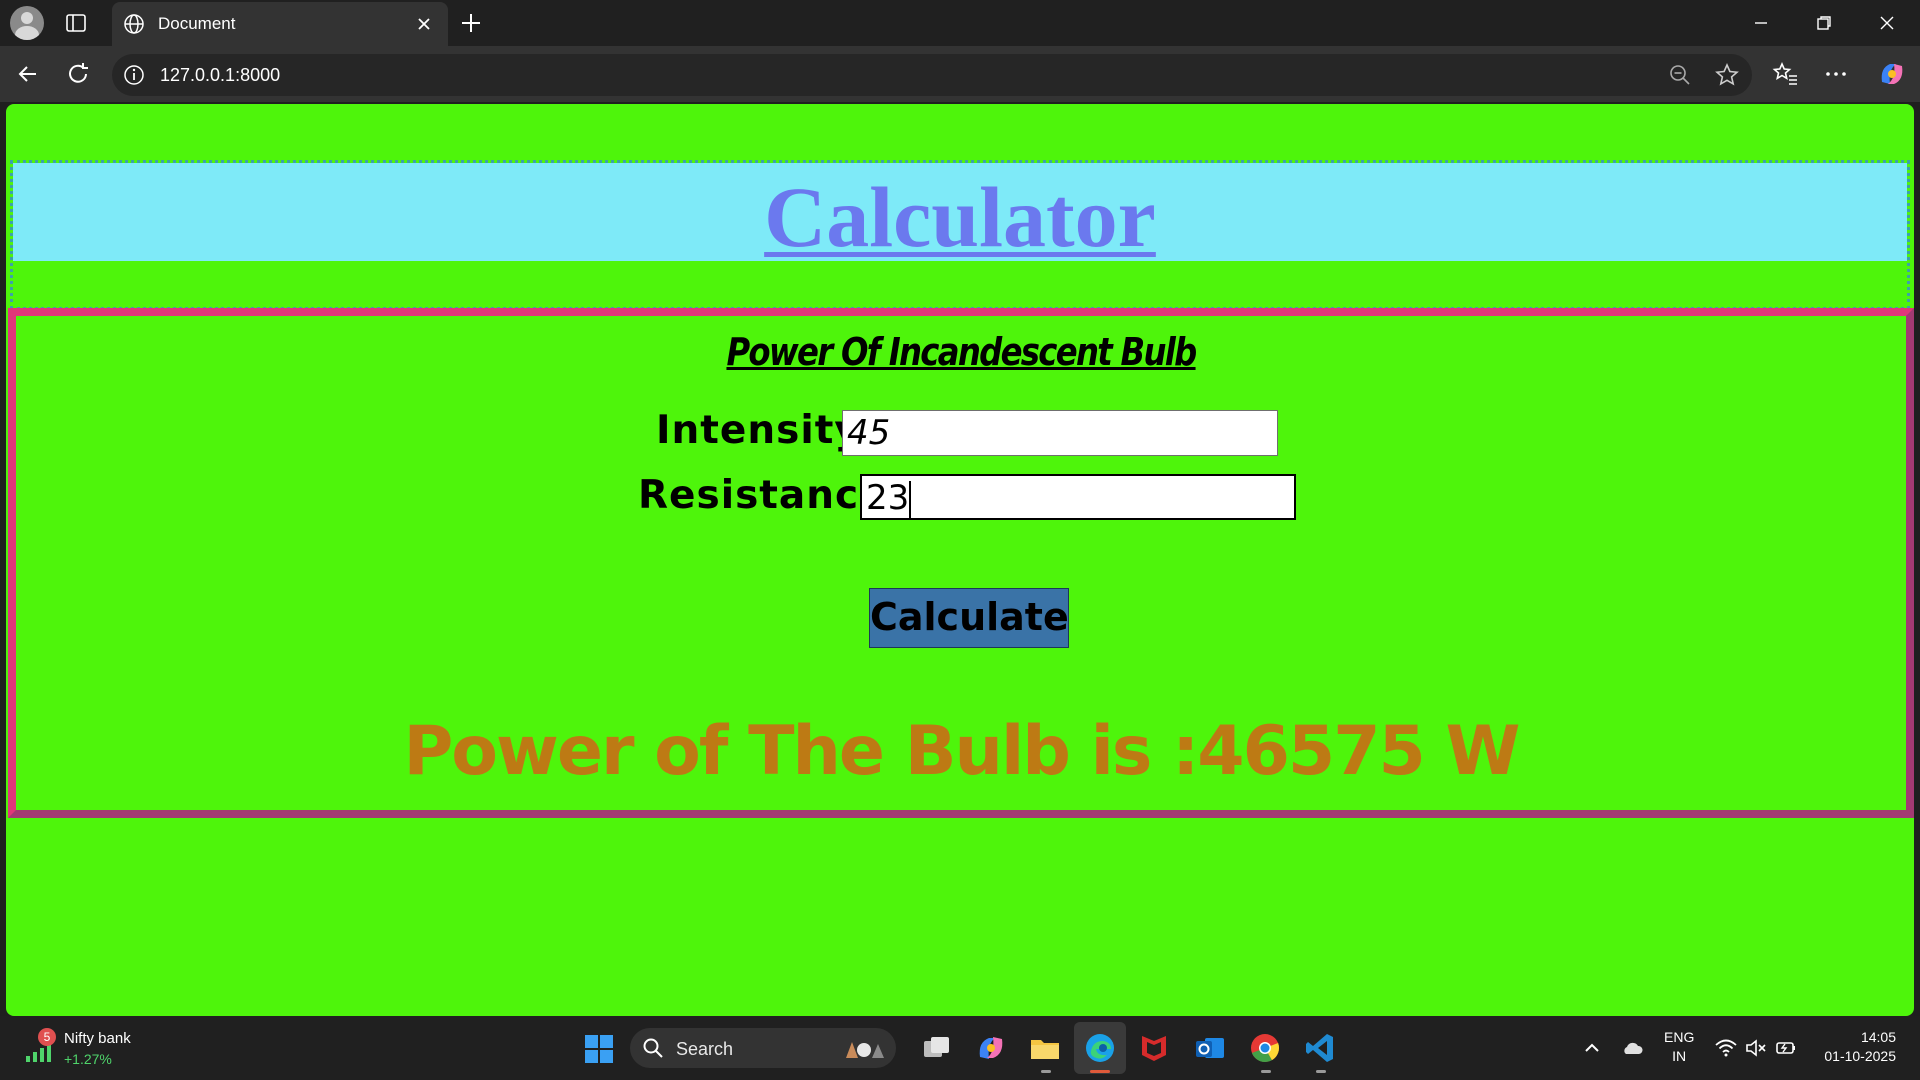 This screenshot has height=1080, width=1920. Describe the element at coordinates (932, 75) in the screenshot. I see `address-bar: 127.0.0.1:8000` at that location.